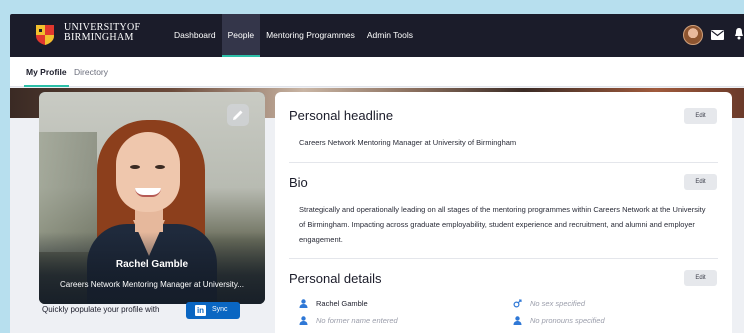 The image size is (744, 333). I want to click on photo-face, so click(148, 172).